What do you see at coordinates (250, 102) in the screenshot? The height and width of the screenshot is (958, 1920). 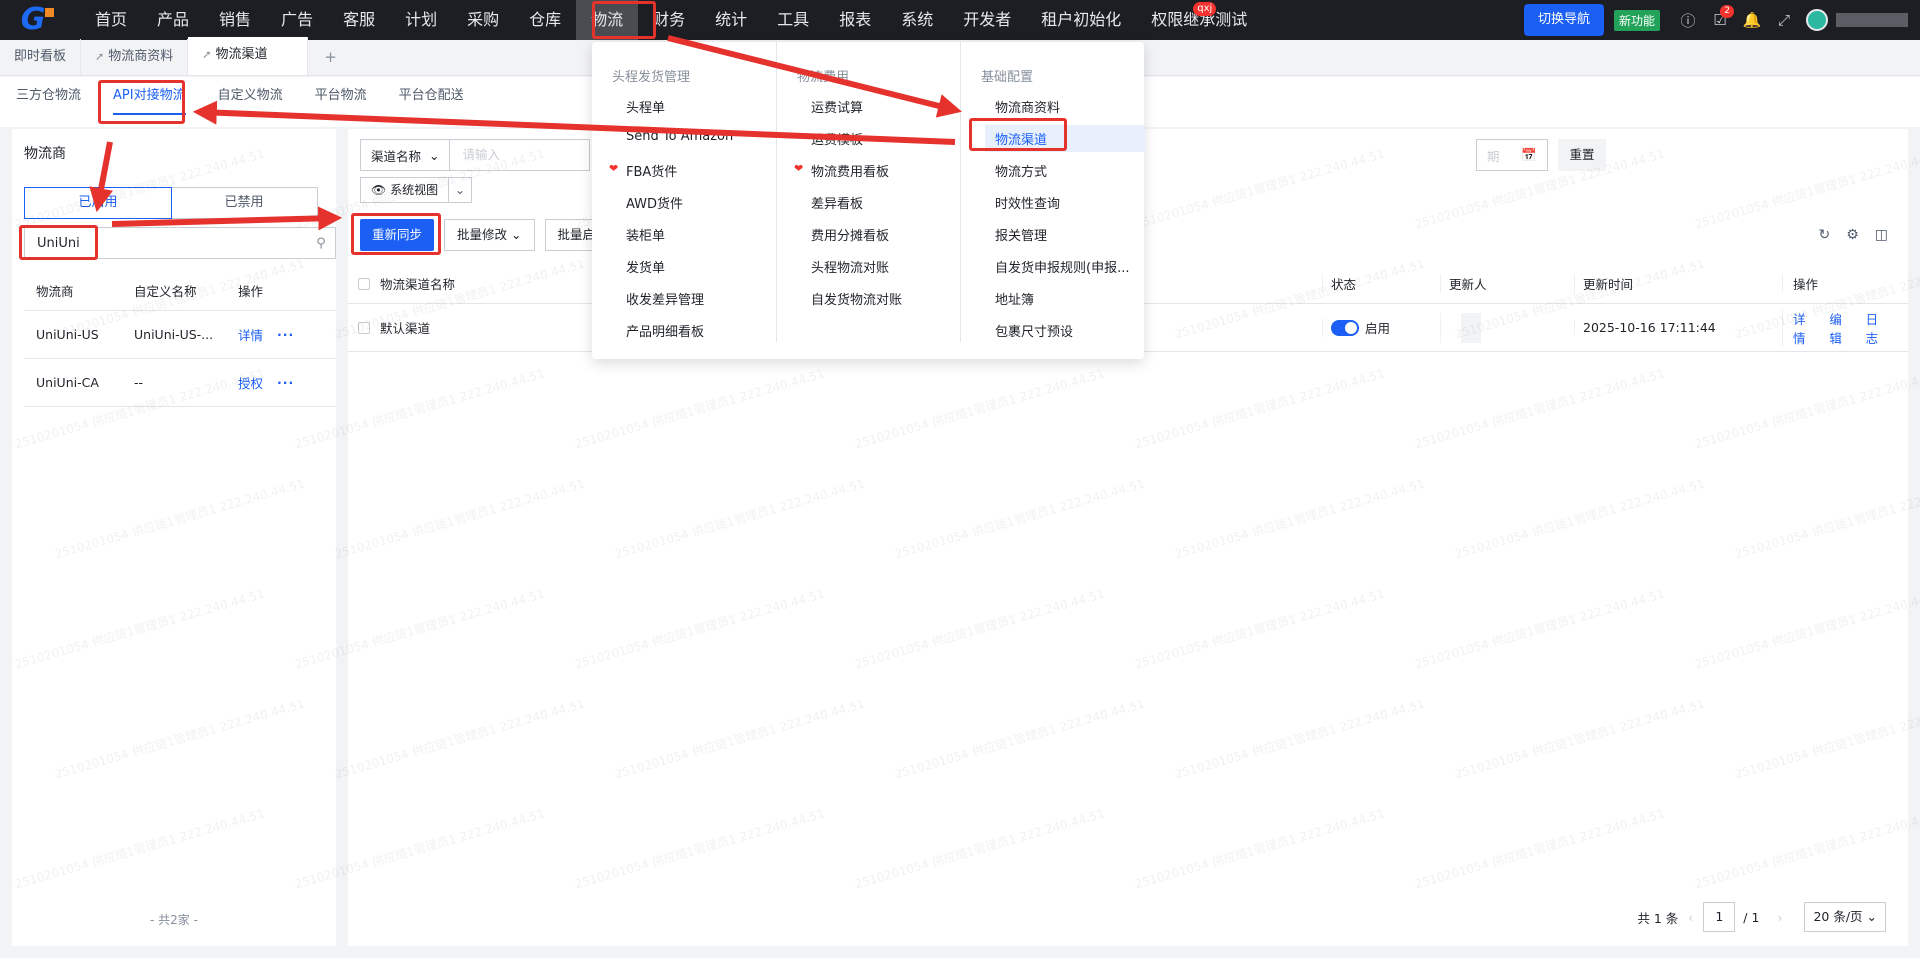 I see `tab-custom-logistics: 自定义物流` at bounding box center [250, 102].